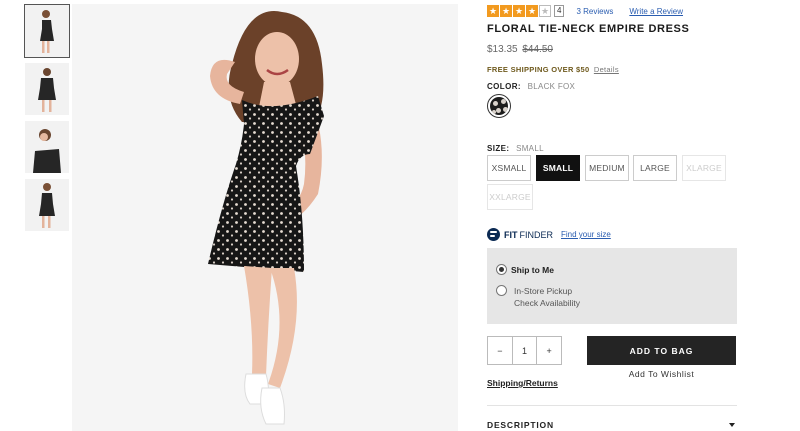 The image size is (800, 431). What do you see at coordinates (509, 168) in the screenshot?
I see `size-xsmall-button: XSMALL` at bounding box center [509, 168].